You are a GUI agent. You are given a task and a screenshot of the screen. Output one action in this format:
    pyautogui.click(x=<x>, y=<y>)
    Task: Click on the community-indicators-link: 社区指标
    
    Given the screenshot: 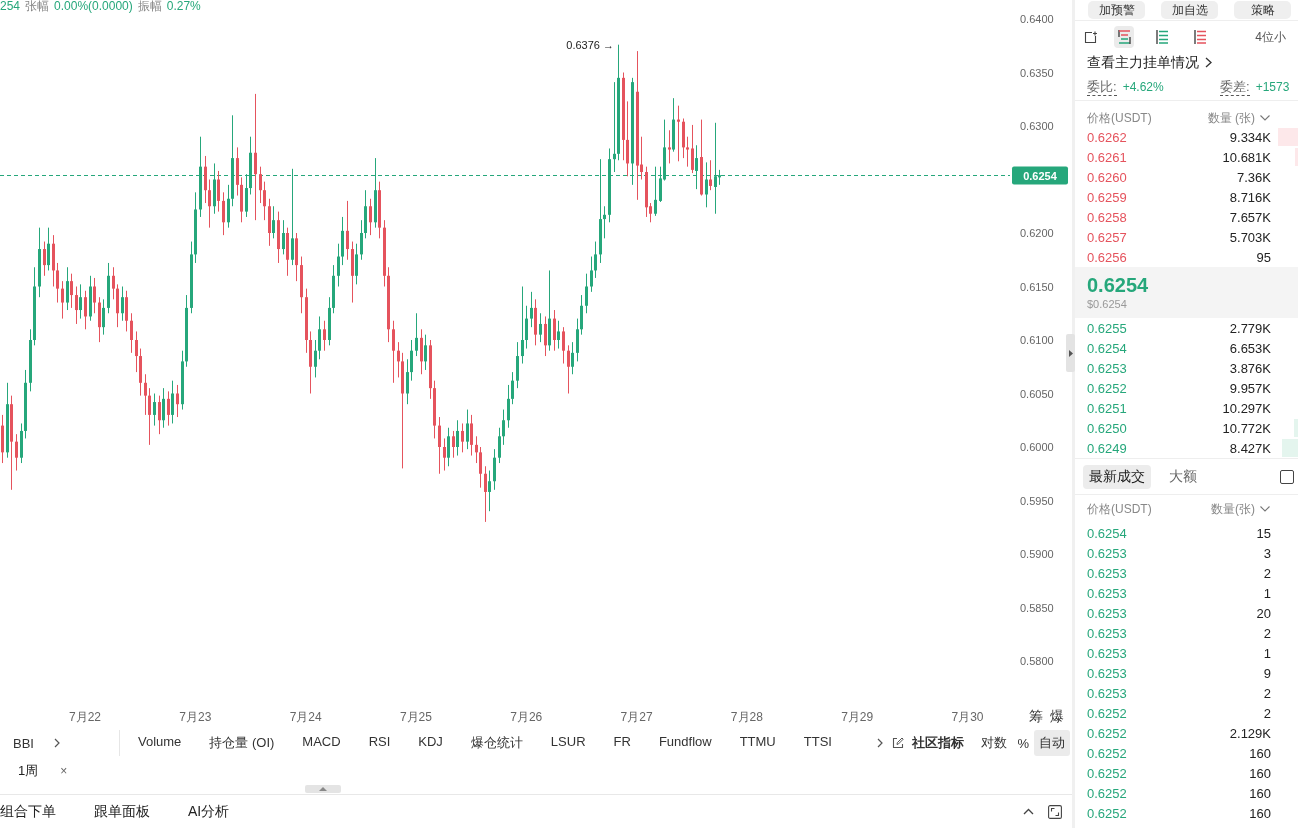 What is the action you would take?
    pyautogui.click(x=938, y=743)
    